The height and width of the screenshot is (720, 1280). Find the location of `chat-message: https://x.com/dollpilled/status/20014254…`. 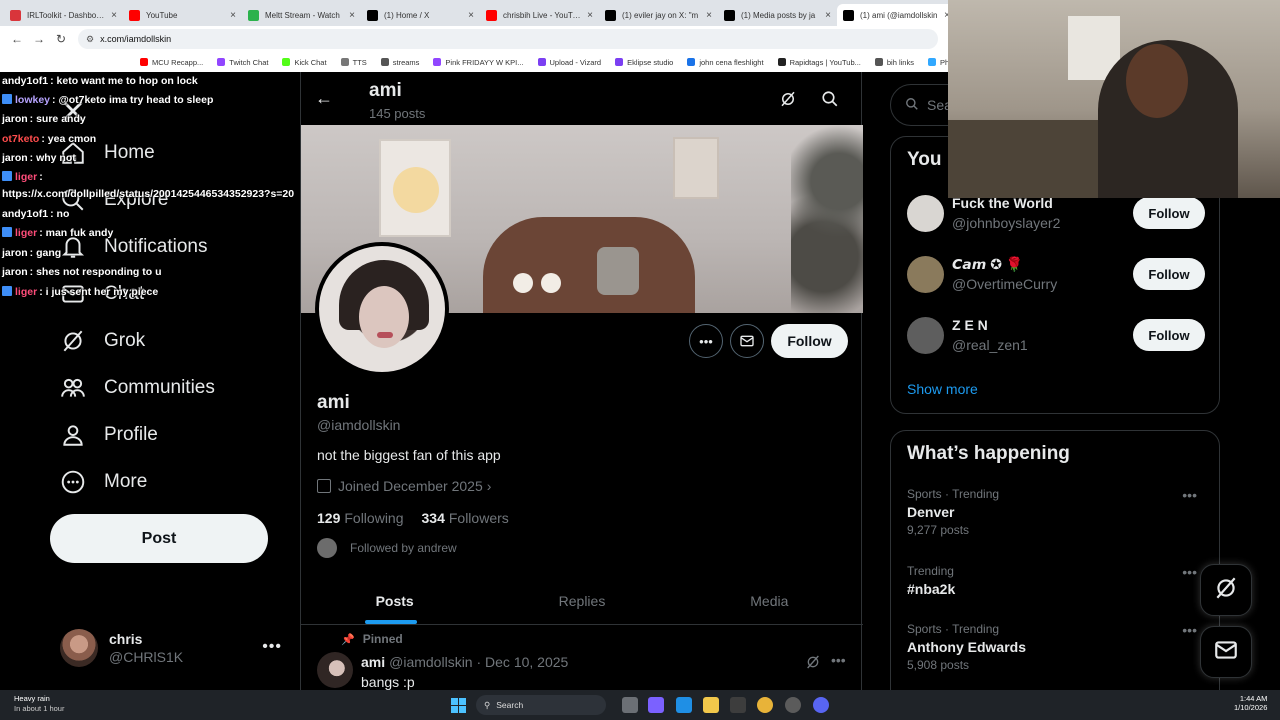

chat-message: https://x.com/dollpilled/status/20014254… is located at coordinates (148, 194).